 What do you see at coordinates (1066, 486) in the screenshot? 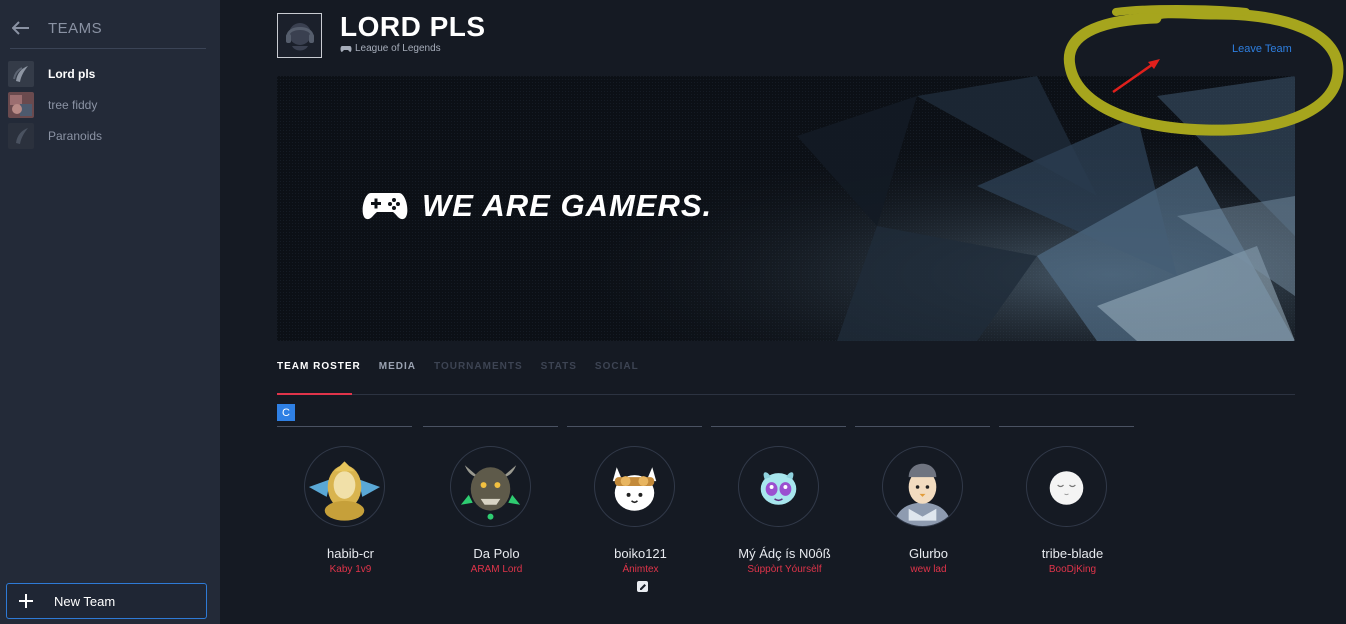
I see `sleepy-face-avatar` at bounding box center [1066, 486].